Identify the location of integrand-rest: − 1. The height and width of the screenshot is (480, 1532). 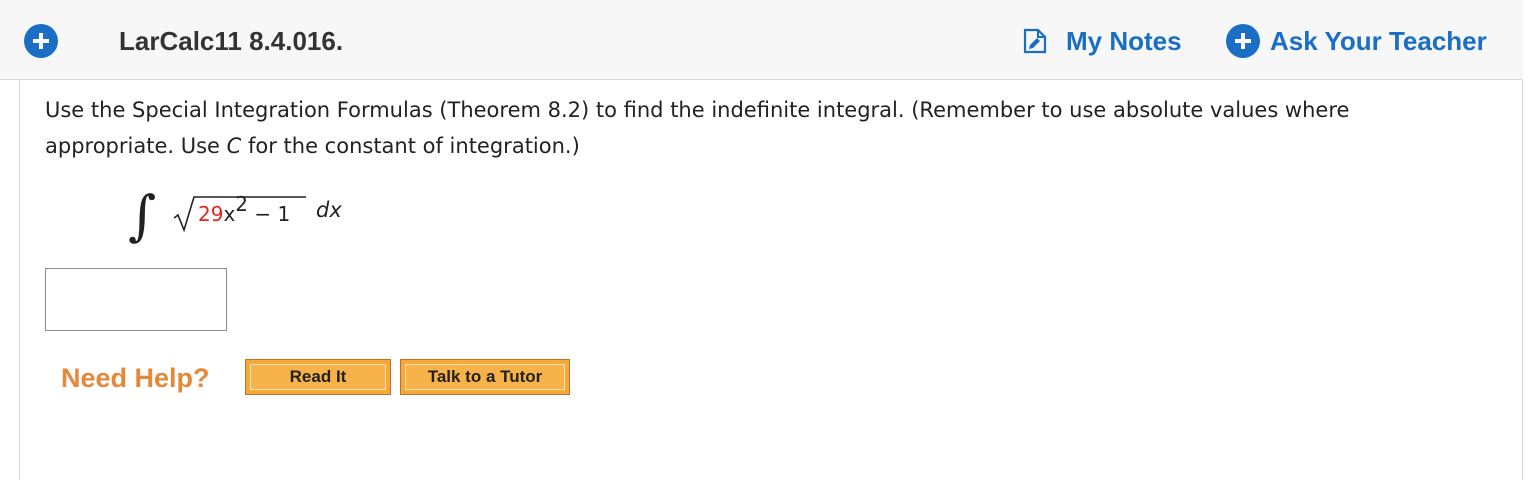
(269, 214).